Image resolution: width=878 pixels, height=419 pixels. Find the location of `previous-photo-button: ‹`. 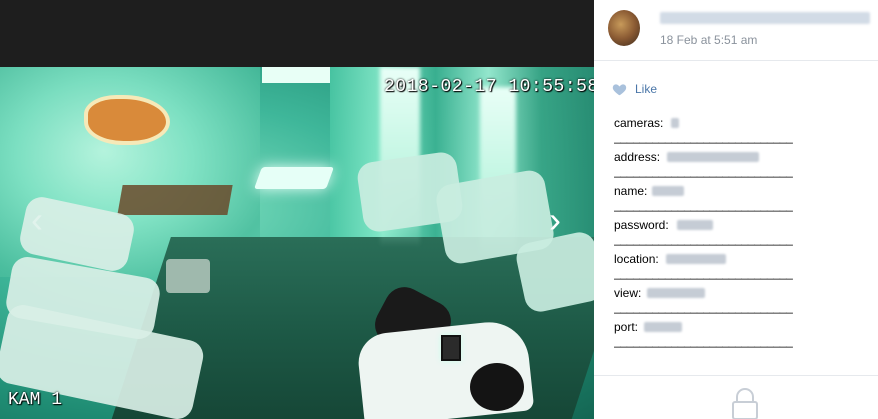

previous-photo-button: ‹ is located at coordinates (37, 220).